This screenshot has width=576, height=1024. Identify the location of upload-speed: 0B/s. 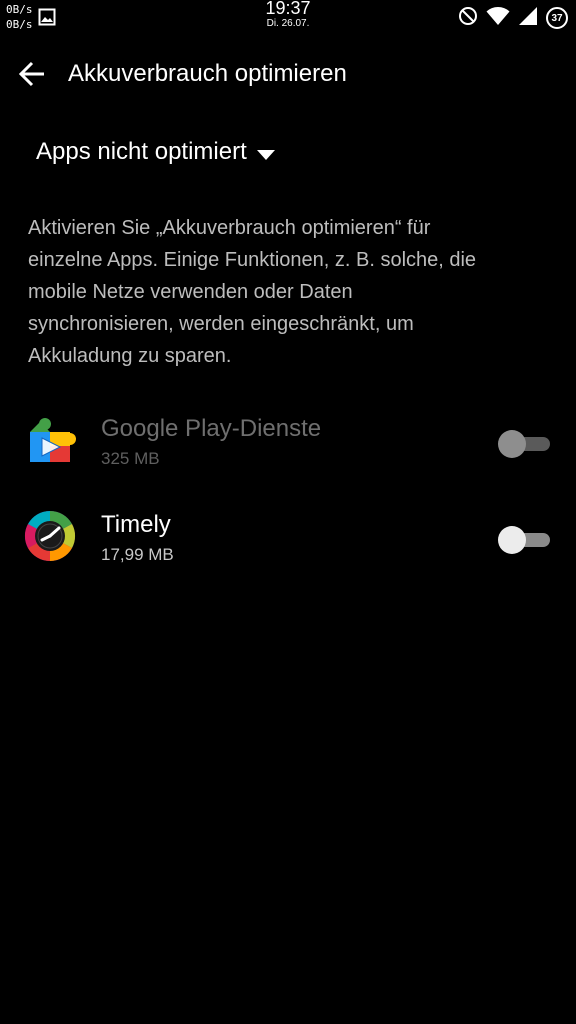
(19, 9).